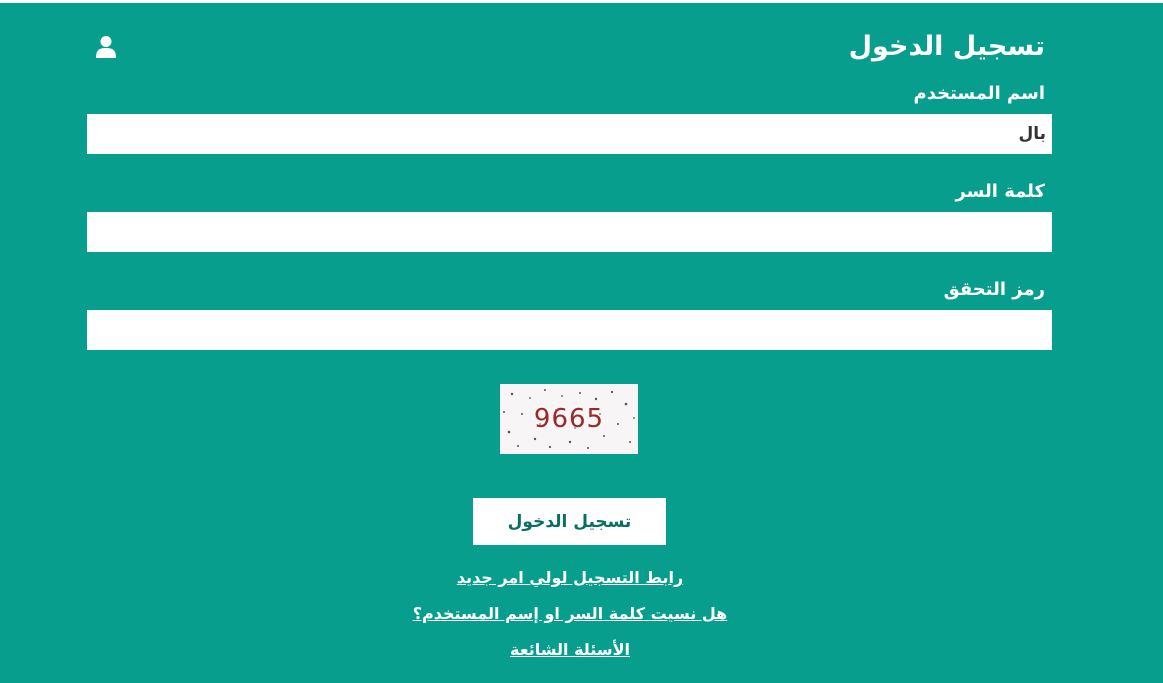 Image resolution: width=1163 pixels, height=683 pixels. Describe the element at coordinates (570, 613) in the screenshot. I see `forgot-credentials-link: هل نسيت كلمة السر او إسم المستخدم؟` at that location.